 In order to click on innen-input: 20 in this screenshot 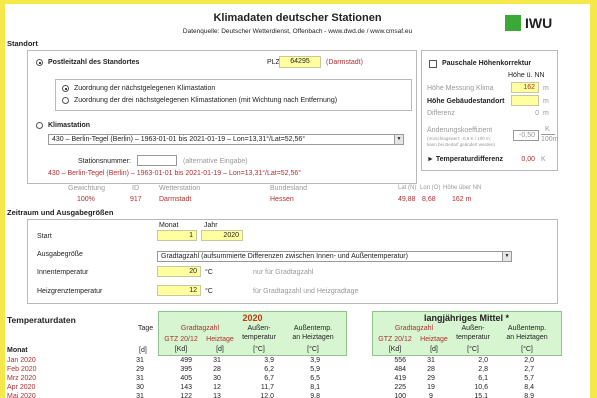, I will do `click(179, 271)`.